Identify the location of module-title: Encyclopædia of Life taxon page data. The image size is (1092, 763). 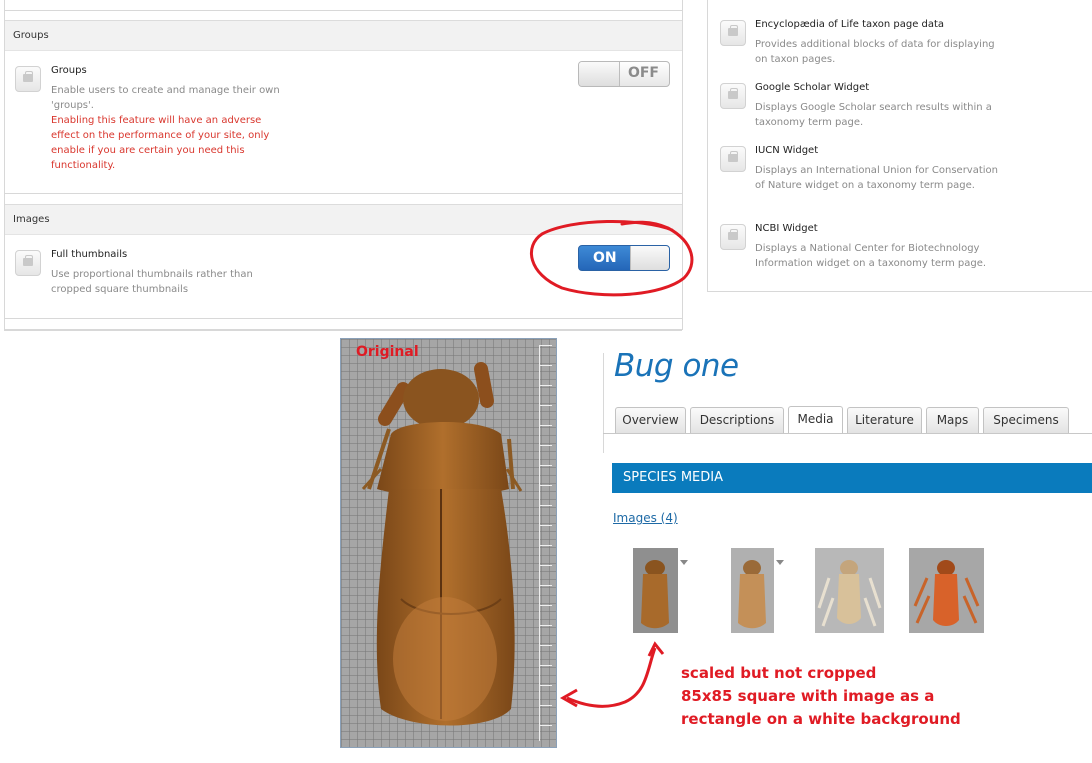
(850, 24).